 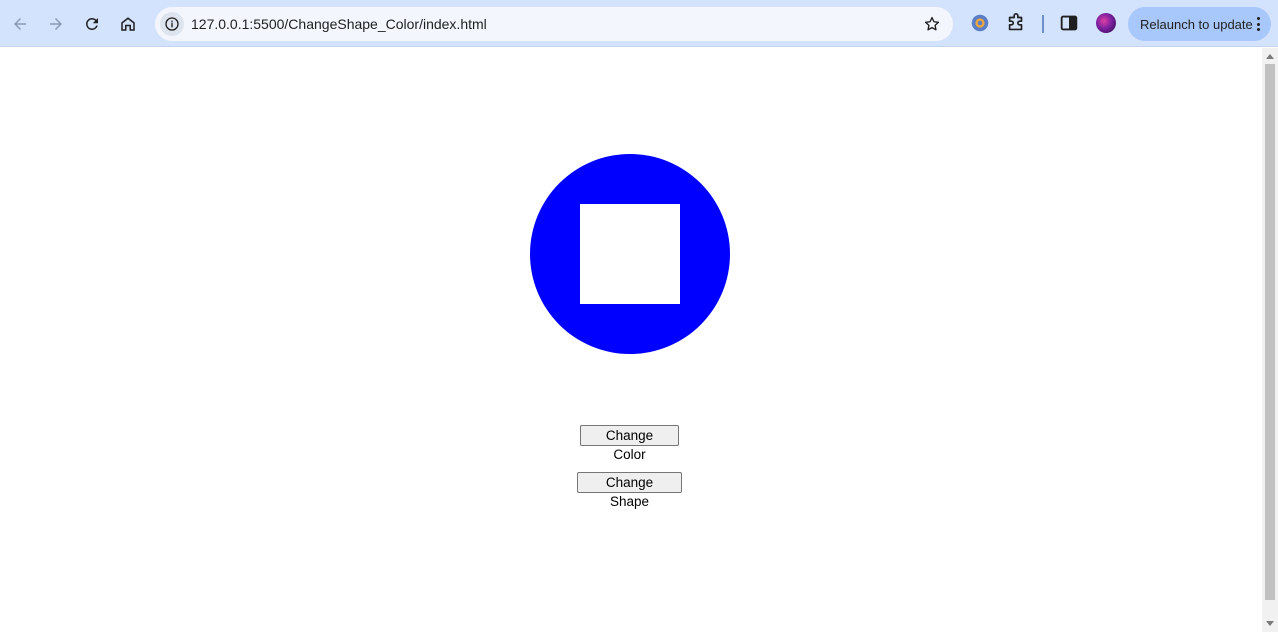 I want to click on back-button, so click(x=20, y=24).